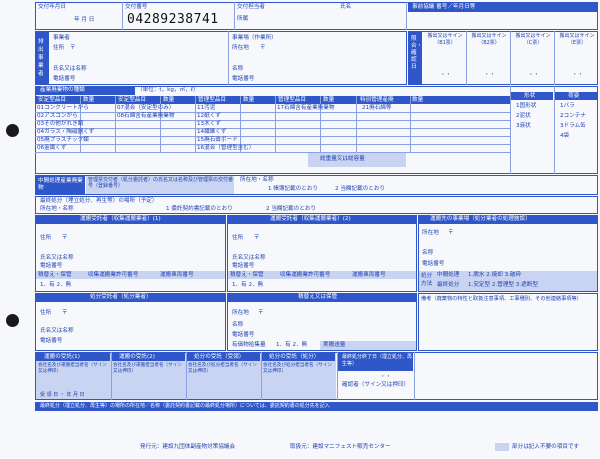 This screenshot has height=459, width=600. What do you see at coordinates (55, 275) in the screenshot?
I see `transport1-transfer-label: 積替え・保管` at bounding box center [55, 275].